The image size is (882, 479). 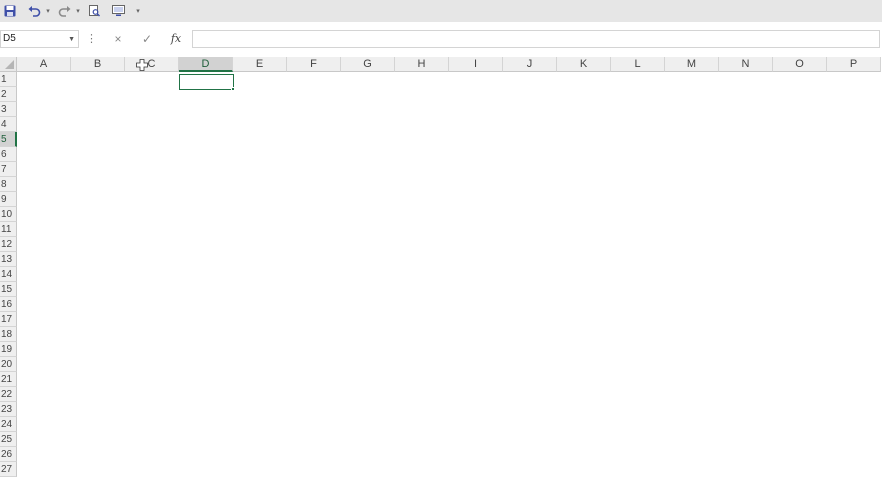 I want to click on row-header-4: 4, so click(x=8, y=124).